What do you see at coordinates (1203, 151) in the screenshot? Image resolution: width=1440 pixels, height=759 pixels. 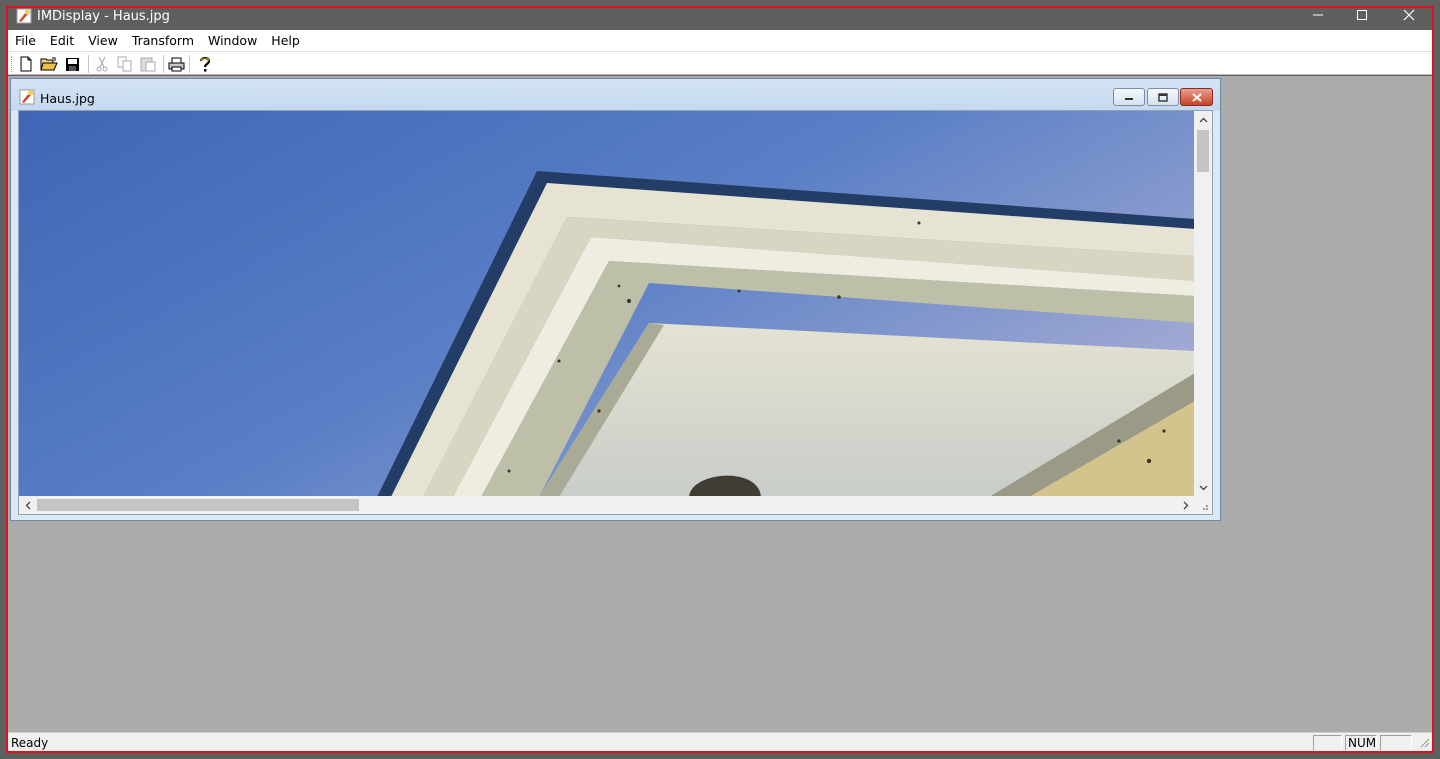 I see `vertical-scroll-thumb` at bounding box center [1203, 151].